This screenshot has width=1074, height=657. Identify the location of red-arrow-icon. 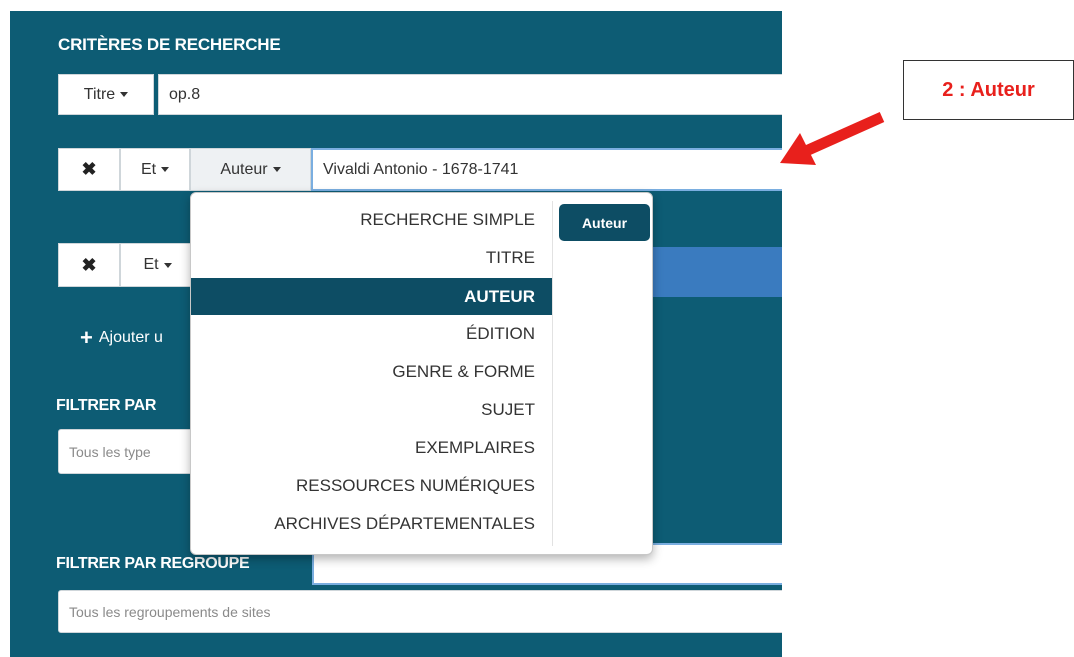
(832, 138).